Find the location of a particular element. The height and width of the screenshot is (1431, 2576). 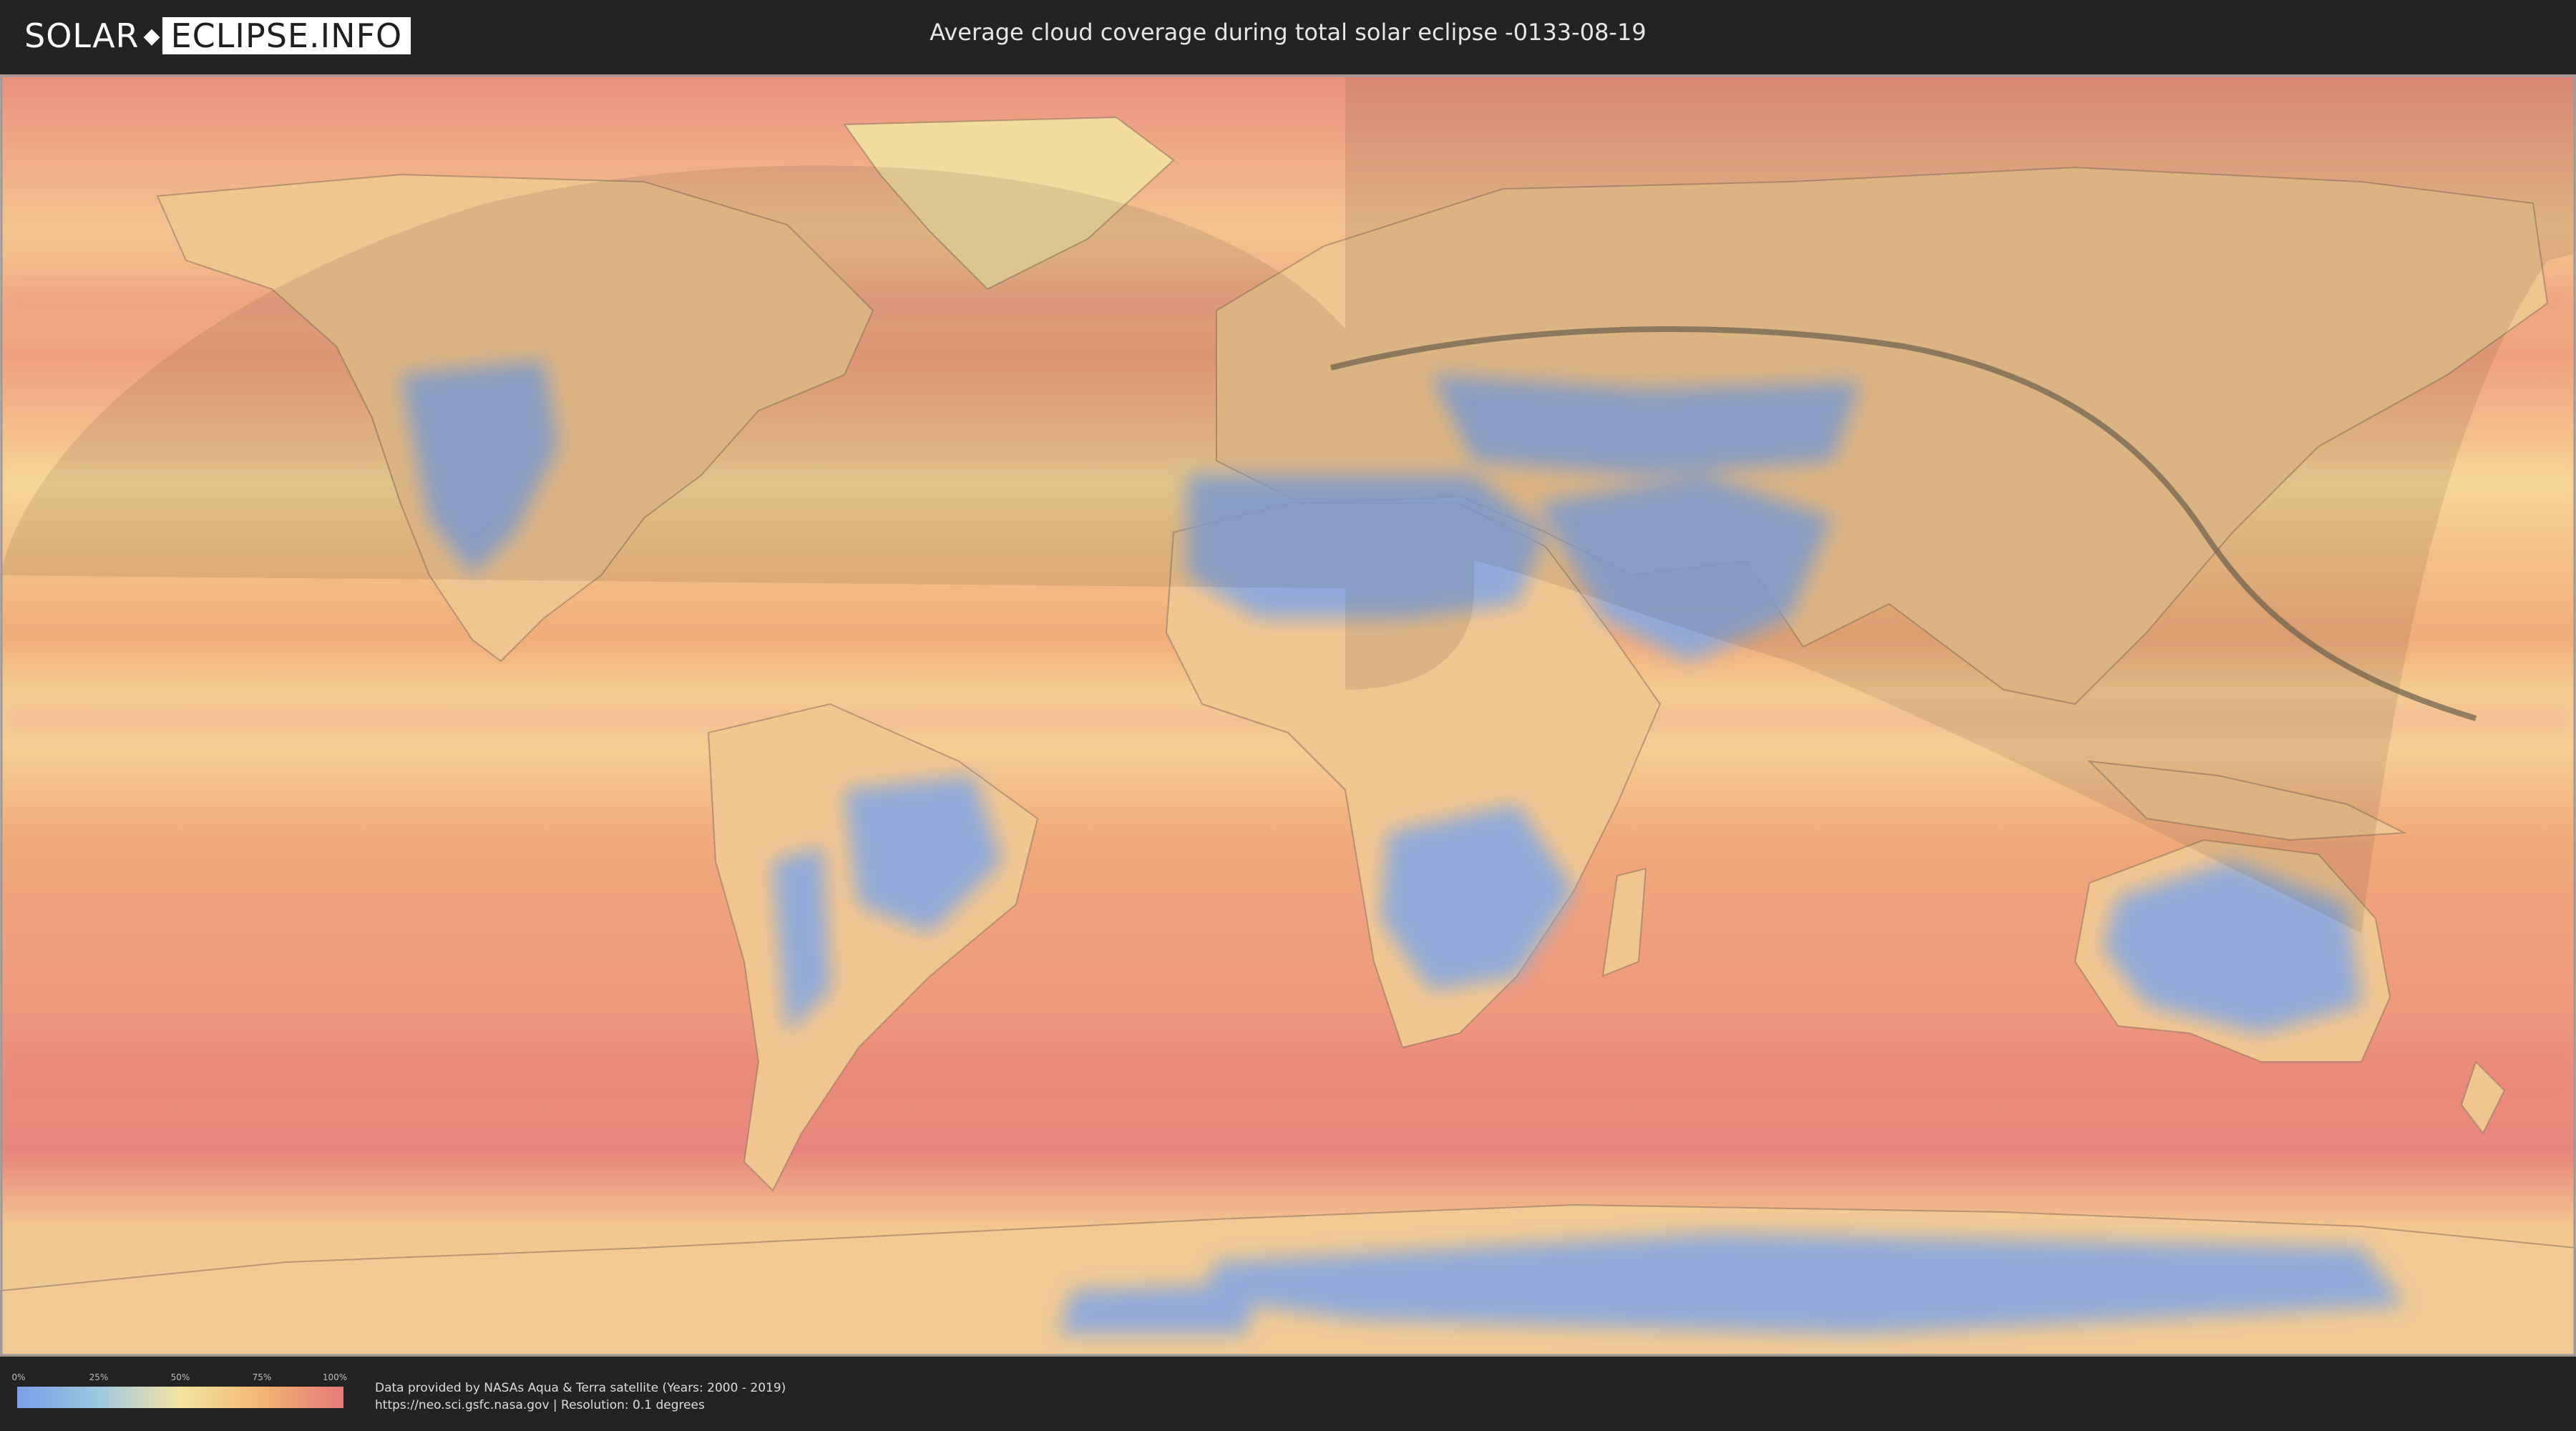

legend-tick-0: 0% is located at coordinates (18, 1377).